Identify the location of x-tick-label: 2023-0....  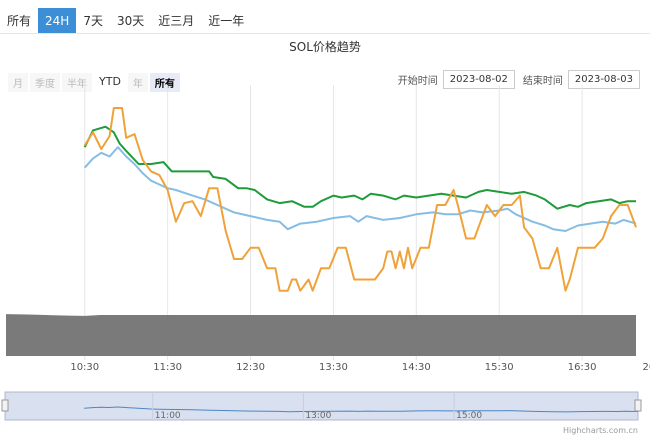
(646, 367).